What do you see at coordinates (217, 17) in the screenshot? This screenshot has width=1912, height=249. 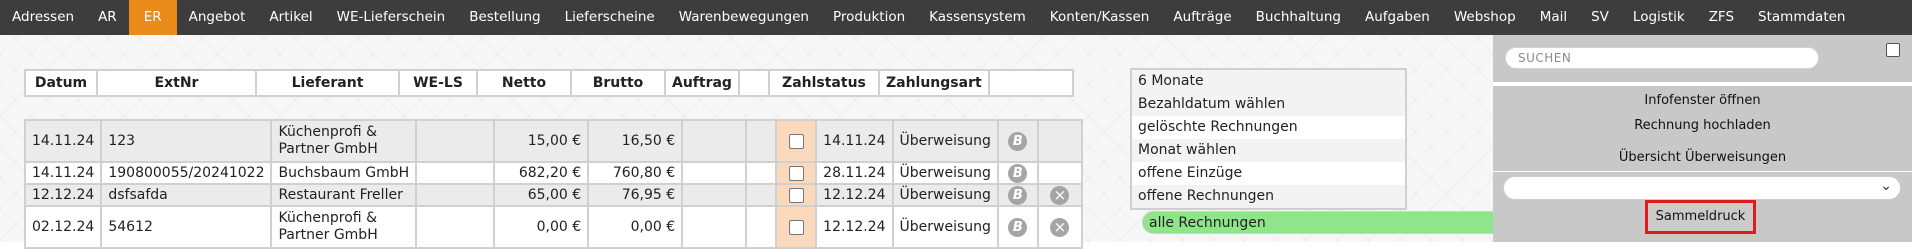 I see `nav-item-angebot: Angebot` at bounding box center [217, 17].